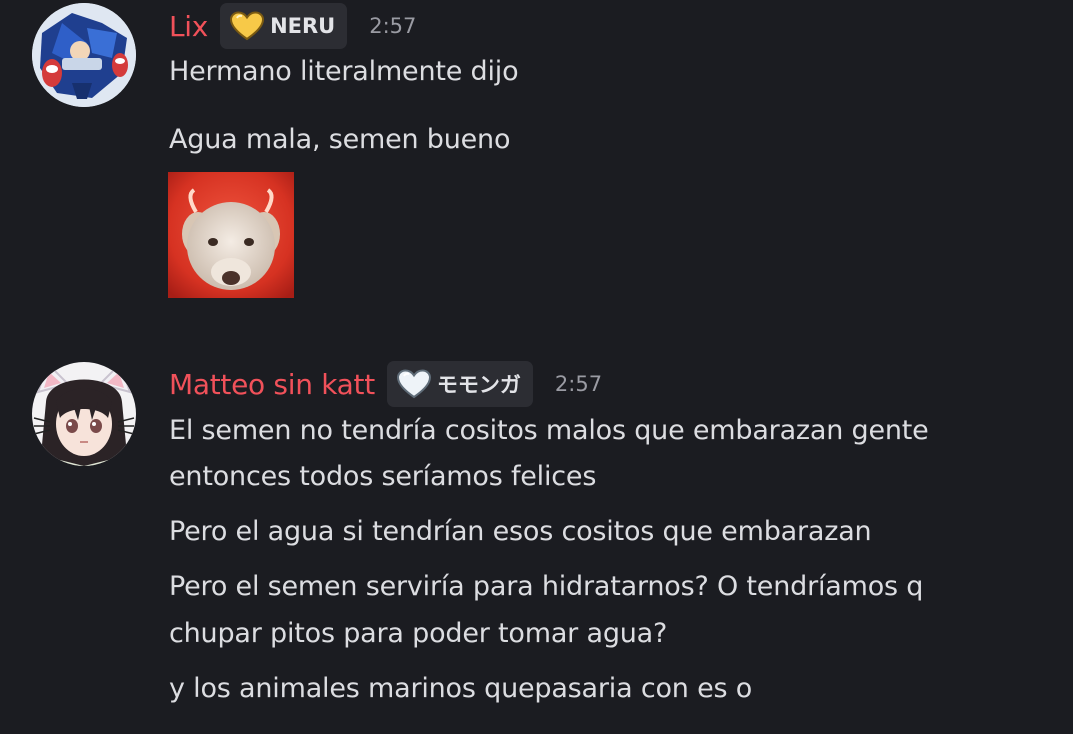 The height and width of the screenshot is (734, 1073). I want to click on timestamp: 2:57, so click(578, 384).